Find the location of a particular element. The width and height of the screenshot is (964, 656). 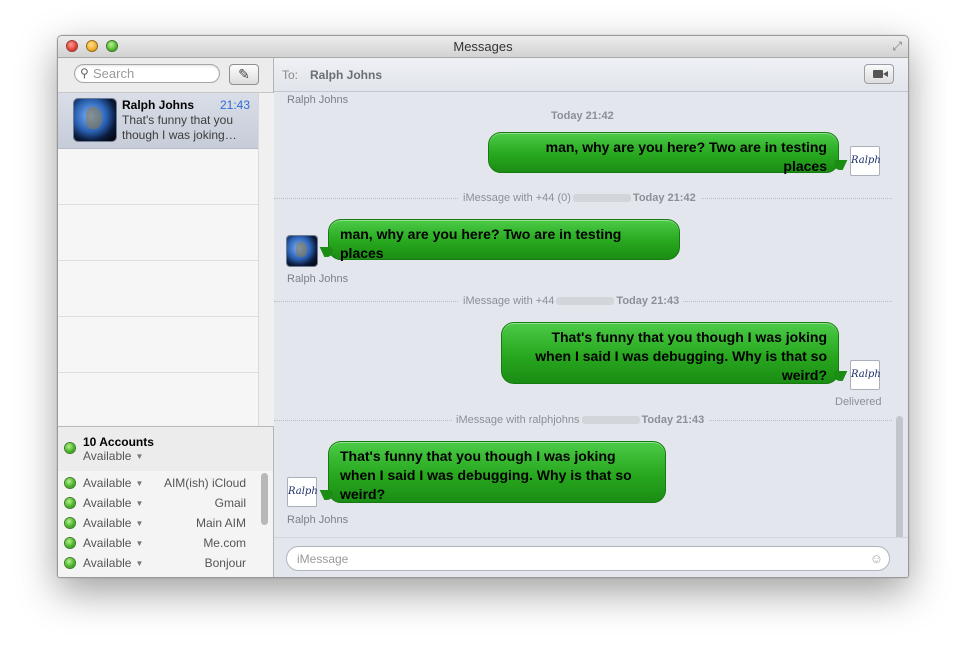

account-row: Available ▼ Me.com is located at coordinates (158, 543).